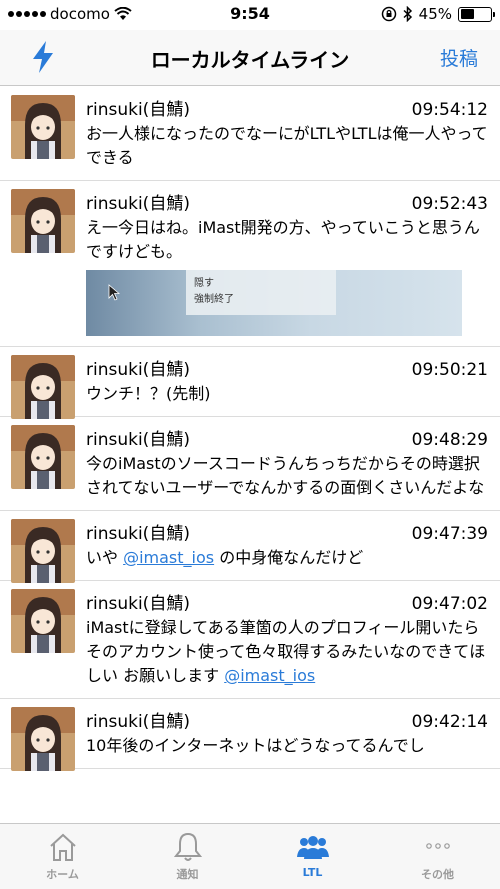 The width and height of the screenshot is (500, 889). What do you see at coordinates (148, 393) in the screenshot?
I see `post-body: ウンチ！？(先制)` at bounding box center [148, 393].